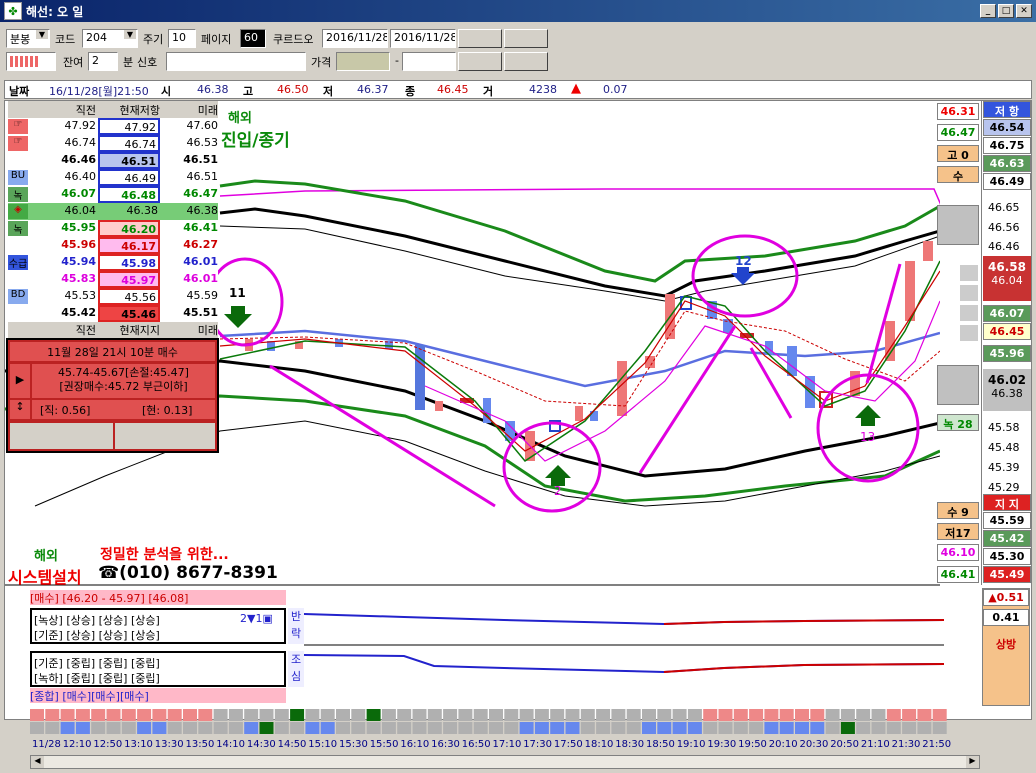  Describe the element at coordinates (113, 330) in the screenshot. I see `quote-footer: 직전 현재지지 미래` at that location.